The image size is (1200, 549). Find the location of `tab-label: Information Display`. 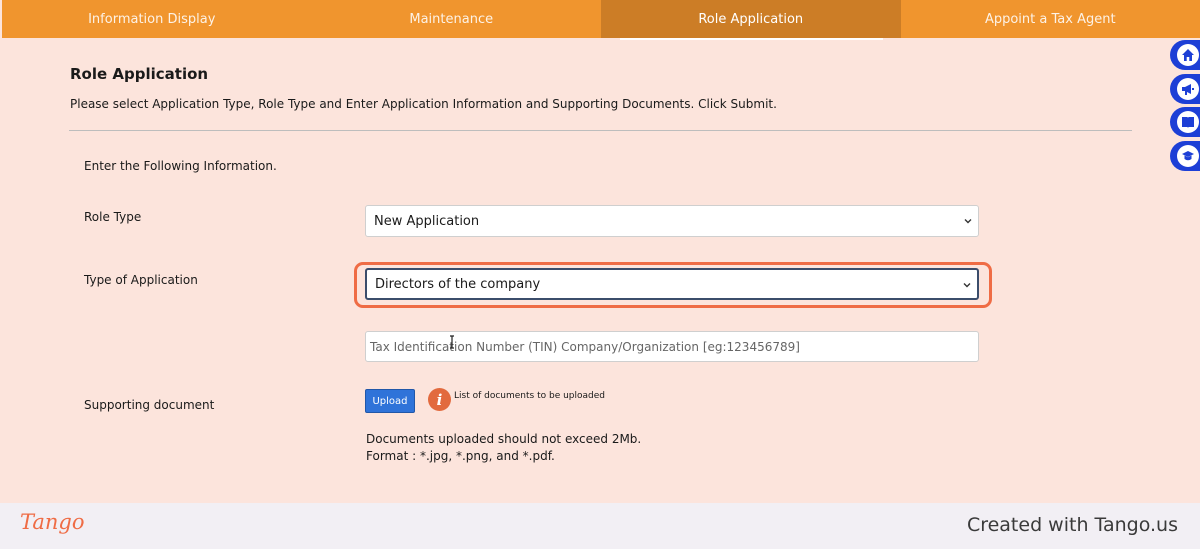

tab-label: Information Display is located at coordinates (152, 19).